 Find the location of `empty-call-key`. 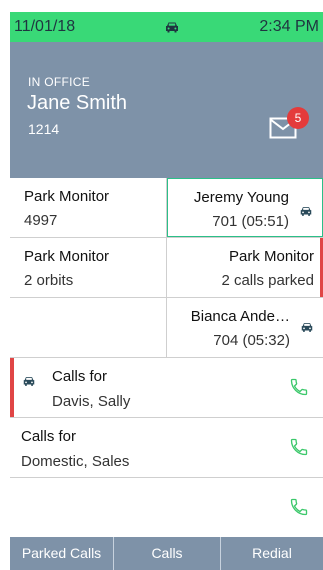

empty-call-key is located at coordinates (166, 507).